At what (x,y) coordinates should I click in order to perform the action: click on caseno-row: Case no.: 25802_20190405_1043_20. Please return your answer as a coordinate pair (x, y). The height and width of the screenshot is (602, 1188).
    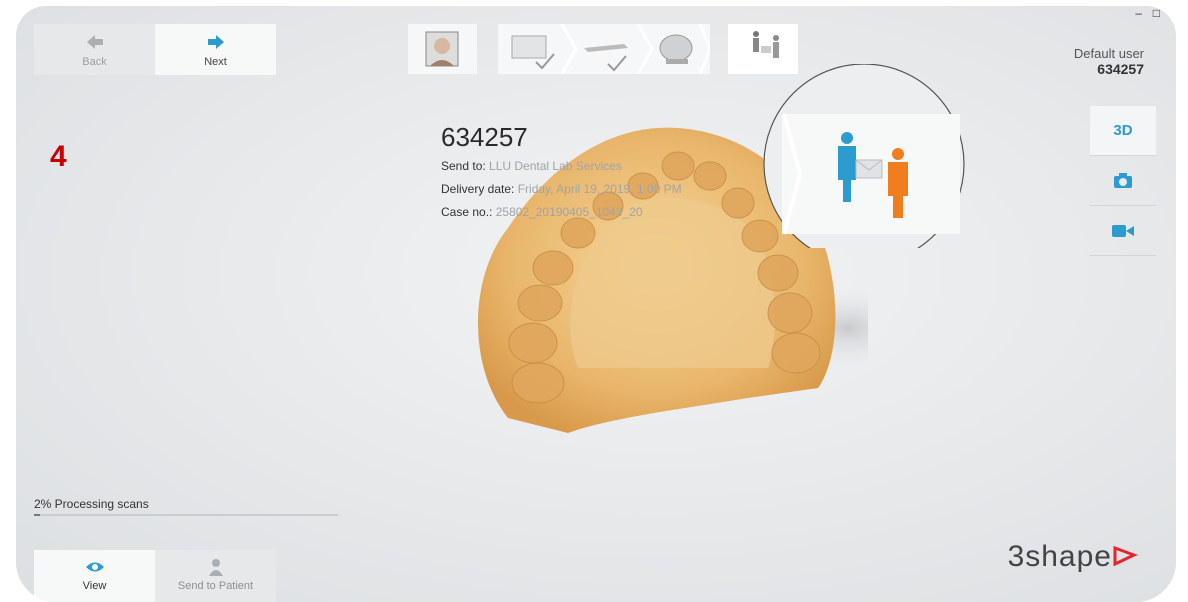
    Looking at the image, I should click on (561, 212).